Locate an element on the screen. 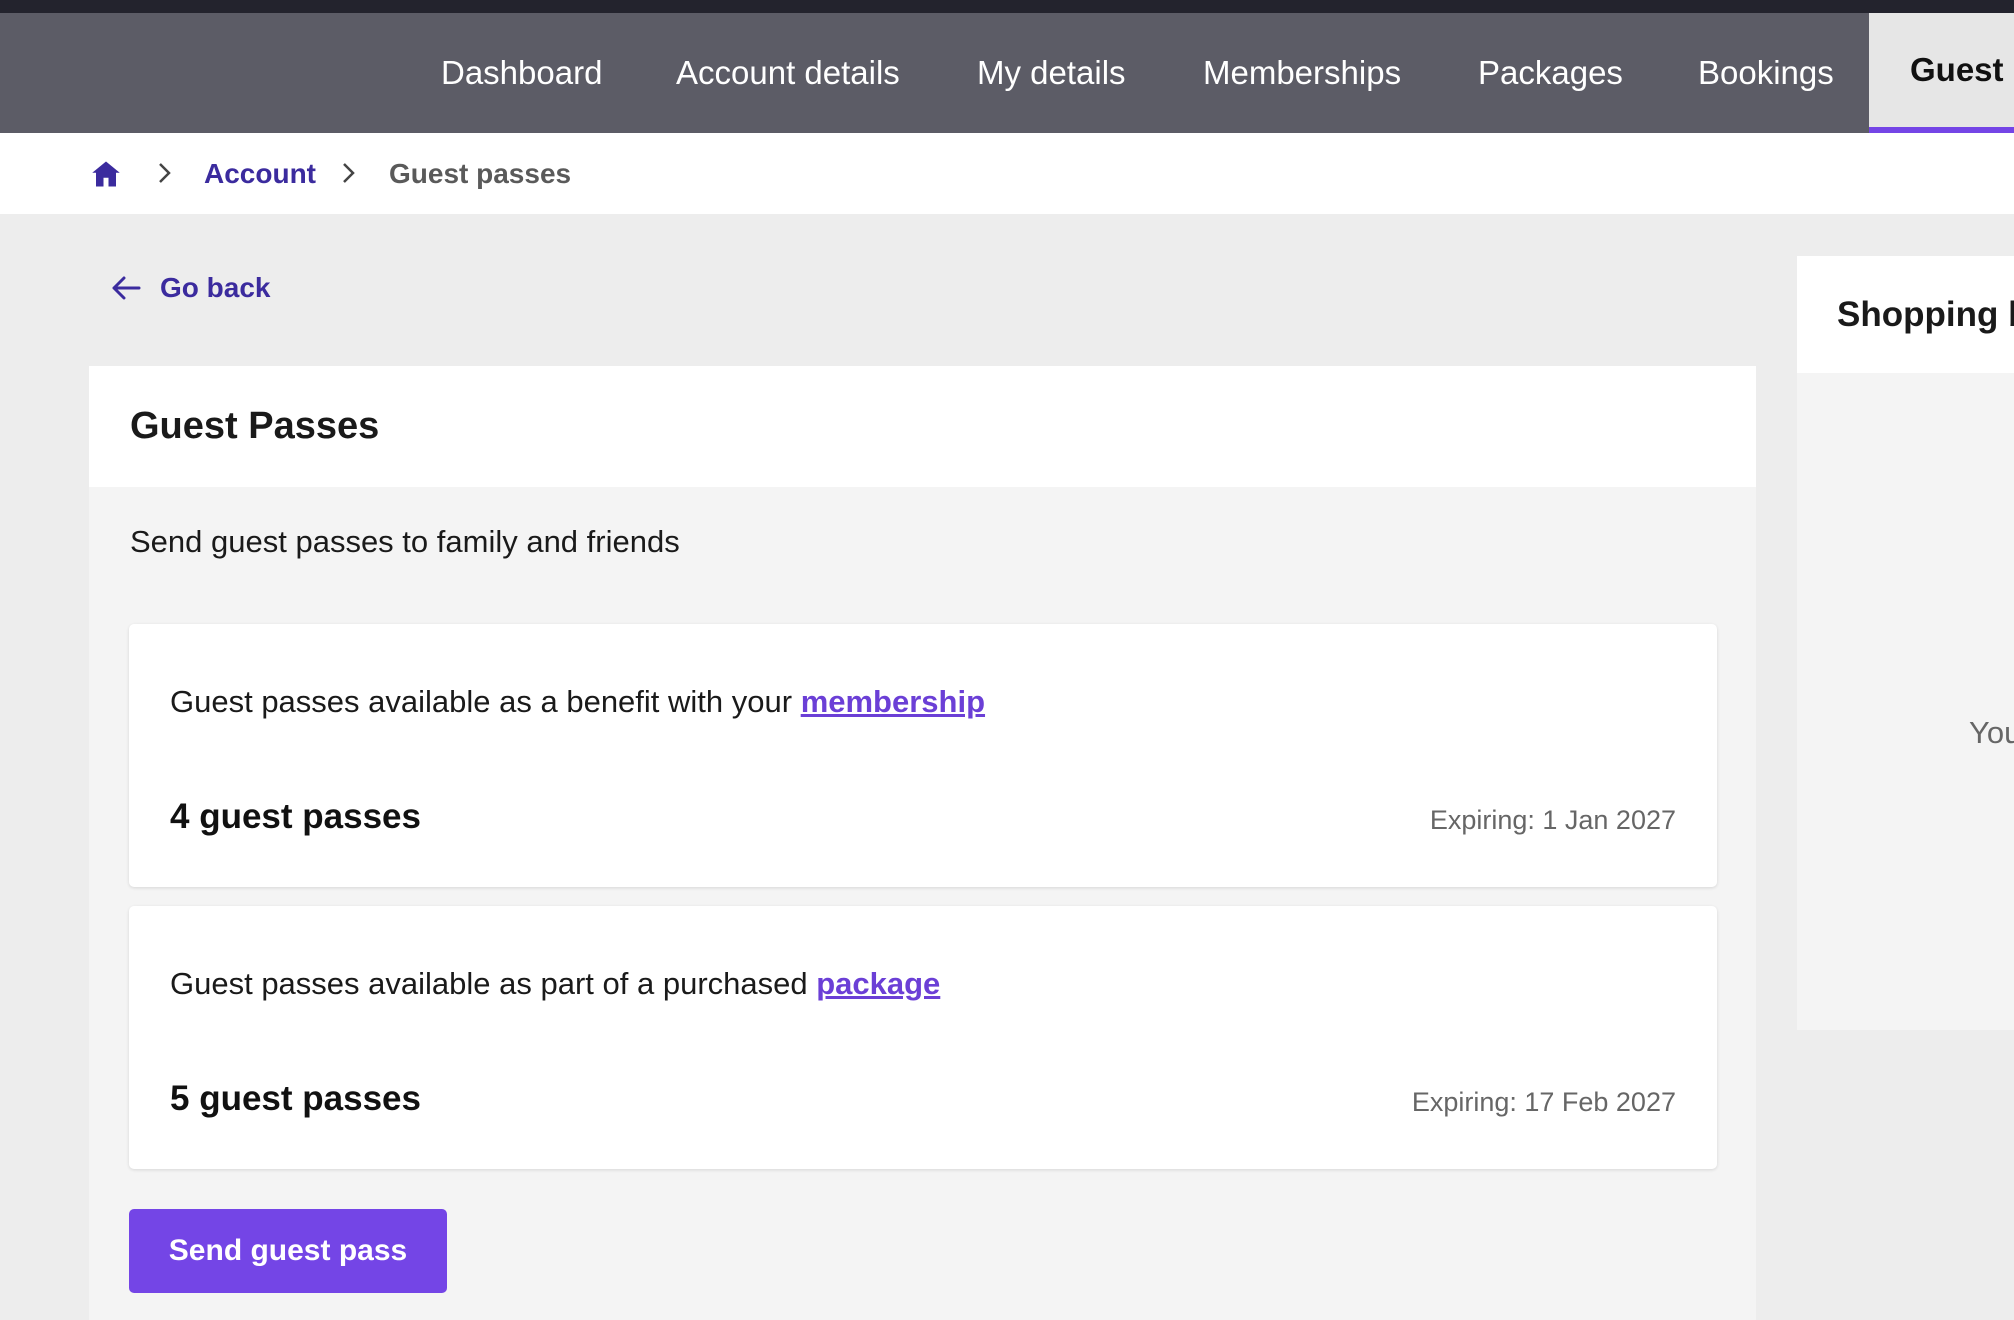 This screenshot has width=2014, height=1320. membership-link: membership is located at coordinates (893, 701).